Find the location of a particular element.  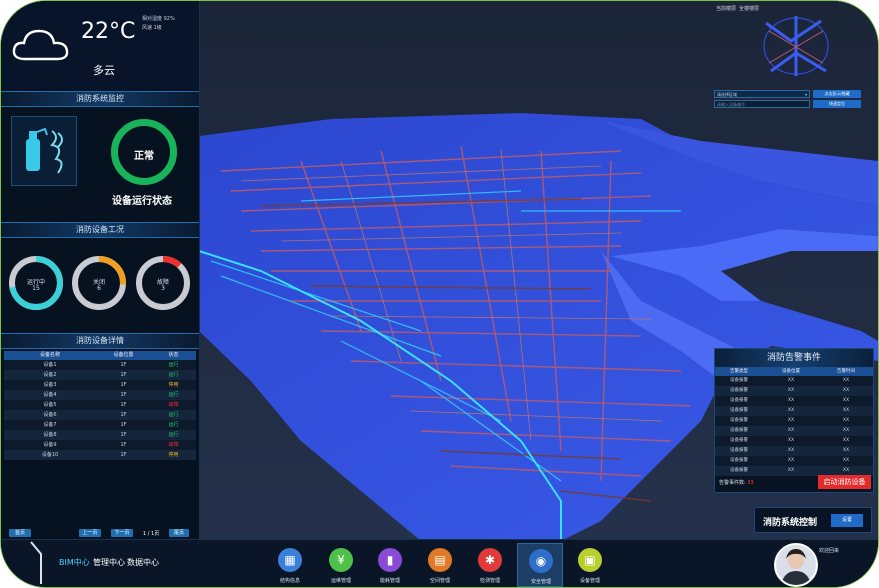

equipment-table-header: 设备名称 设备位置 状态 is located at coordinates (100, 355).